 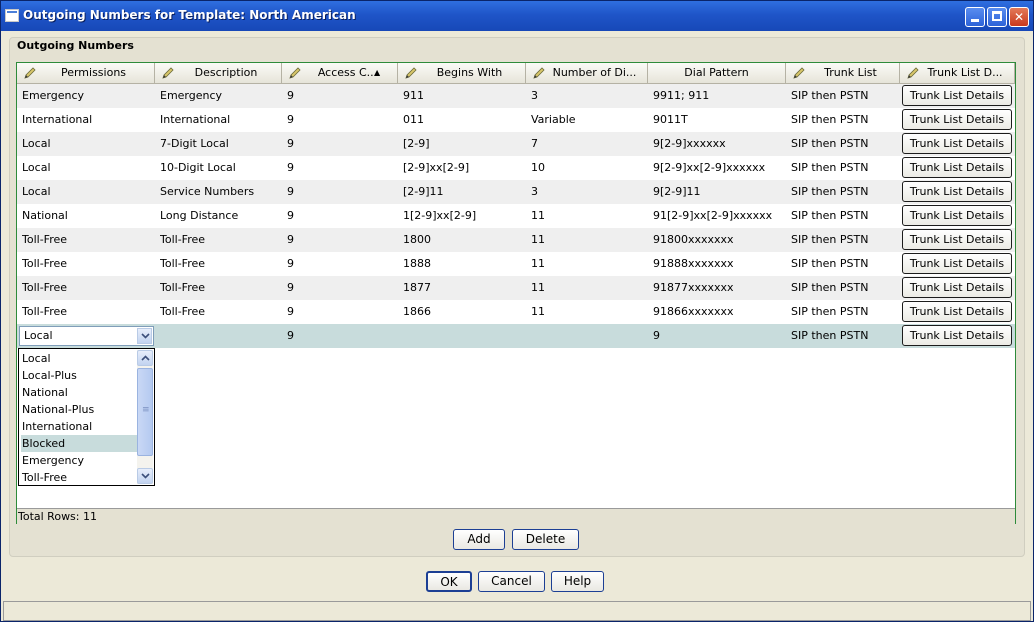 I want to click on dropdown-option: Emergency, so click(x=80, y=460).